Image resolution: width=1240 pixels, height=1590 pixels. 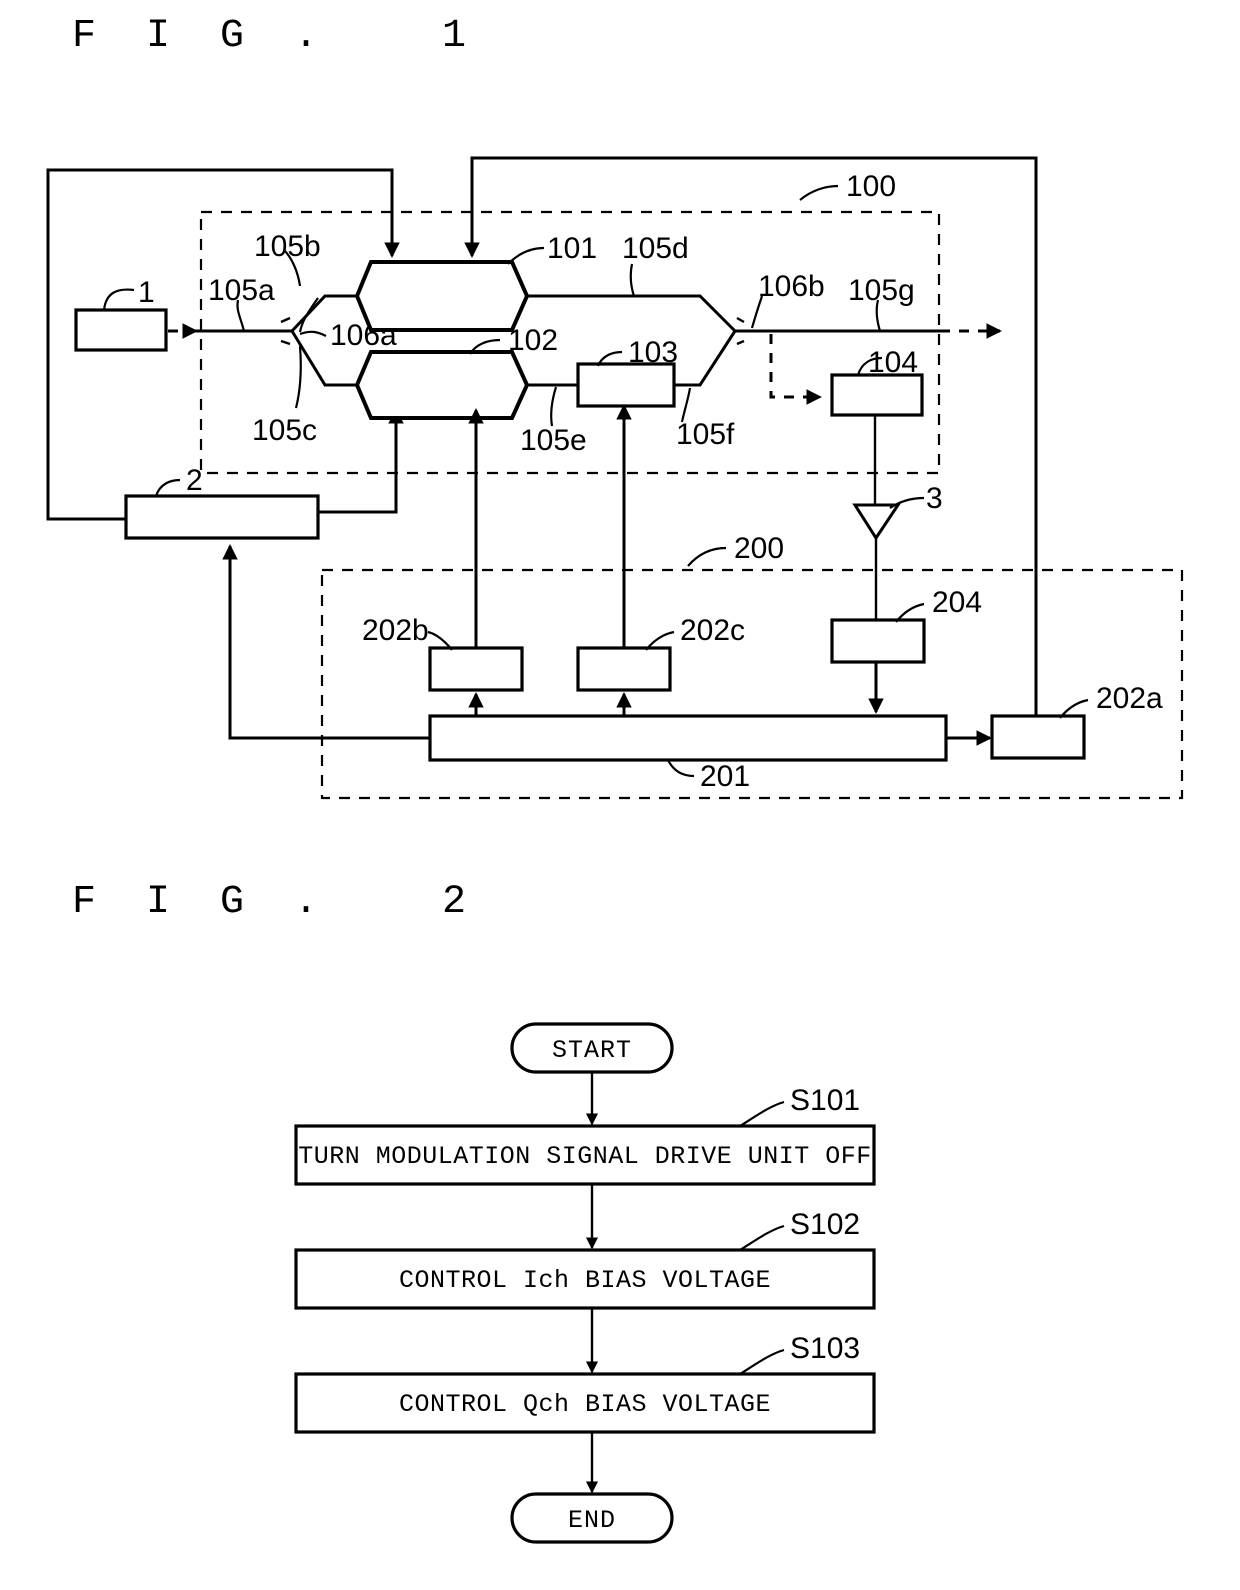 I want to click on combiner-tick-a, so click(x=740, y=320).